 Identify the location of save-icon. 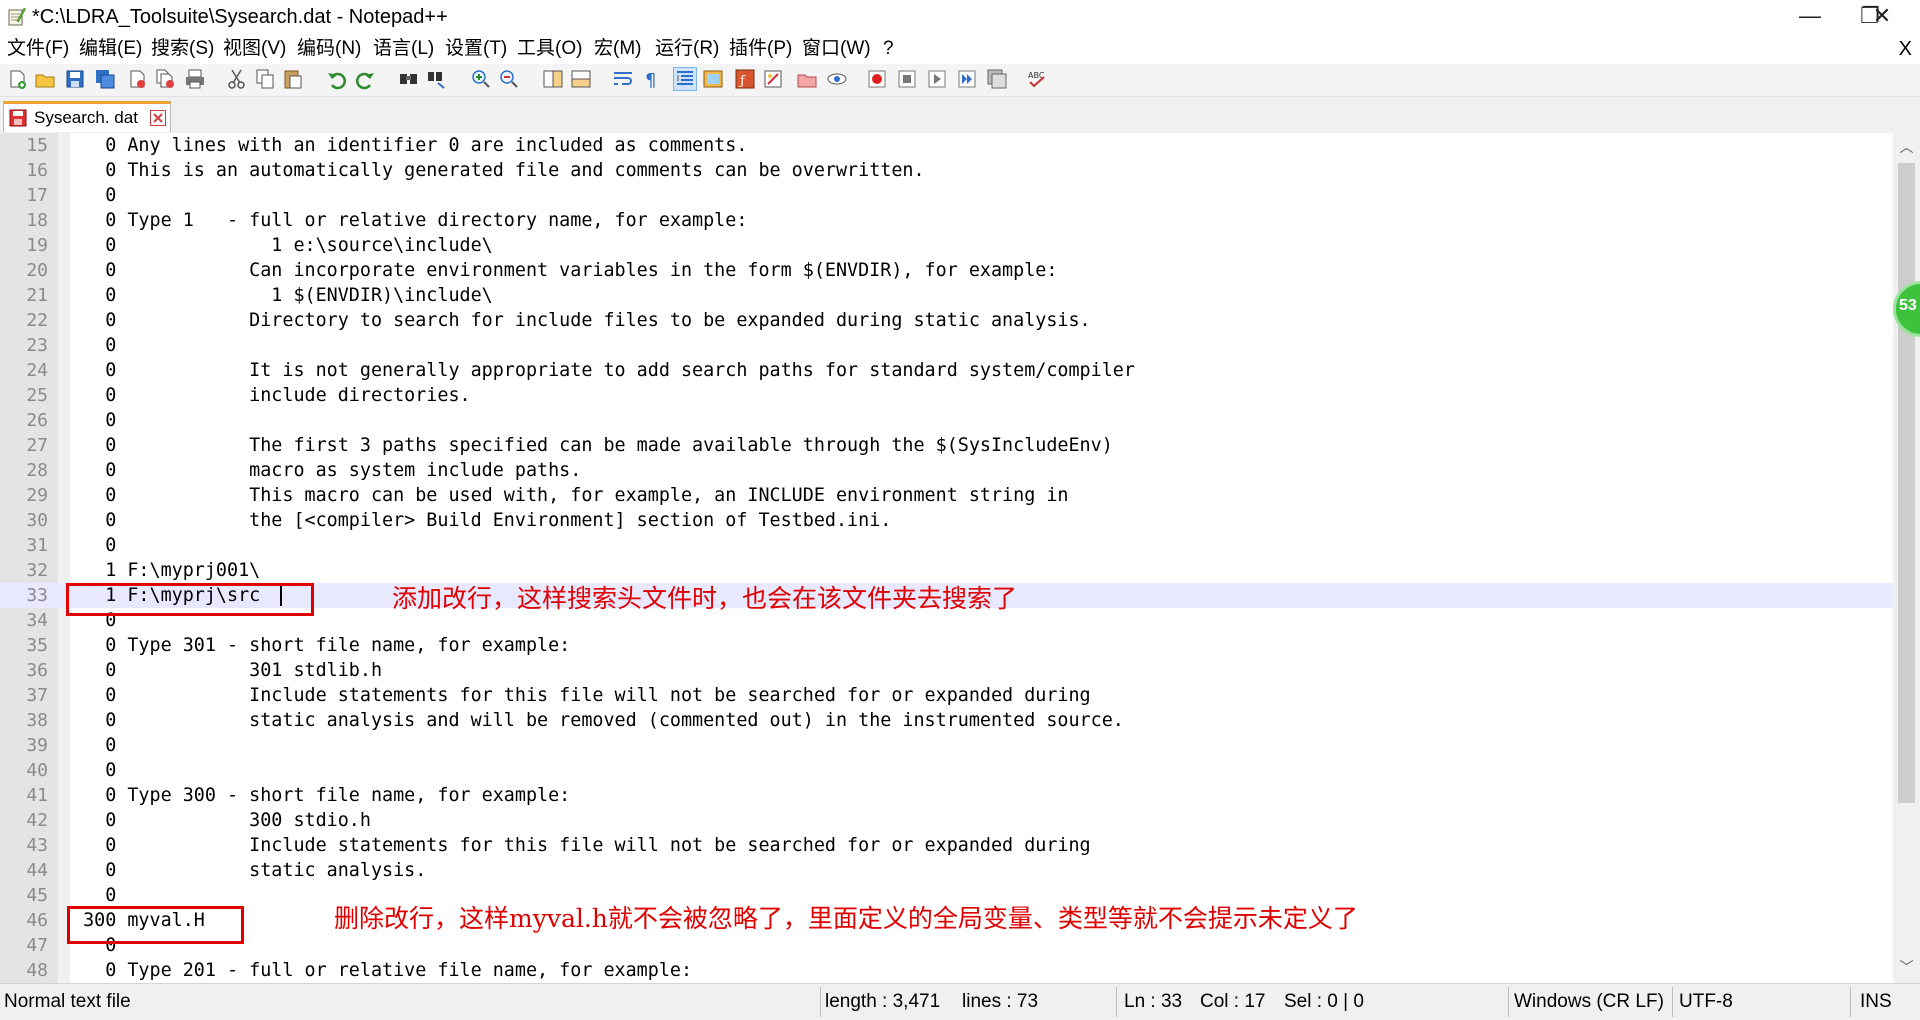
(75, 79).